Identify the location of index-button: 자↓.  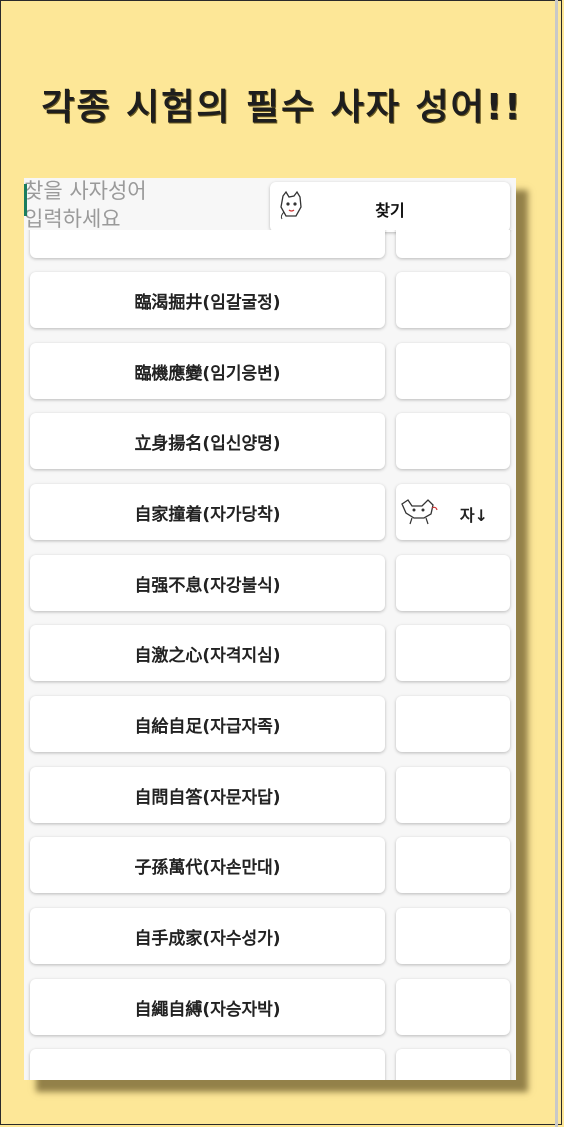
(453, 512).